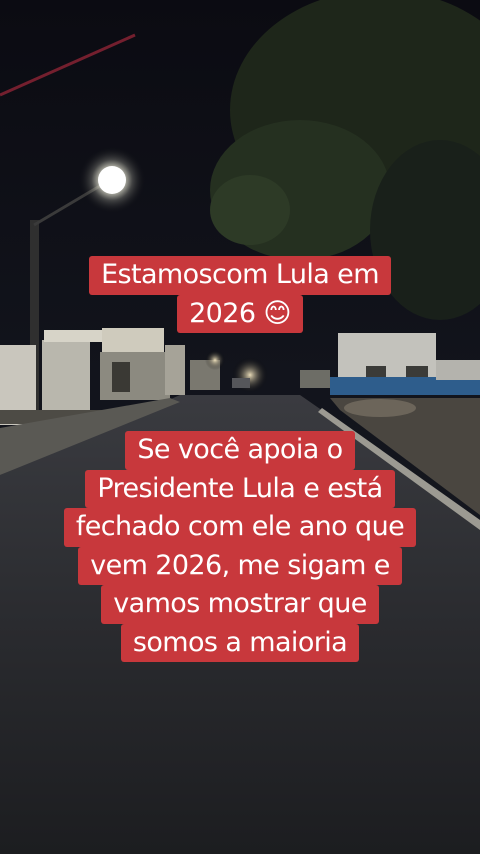 The width and height of the screenshot is (480, 854). Describe the element at coordinates (380, 408) in the screenshot. I see `dirt-pile` at that location.